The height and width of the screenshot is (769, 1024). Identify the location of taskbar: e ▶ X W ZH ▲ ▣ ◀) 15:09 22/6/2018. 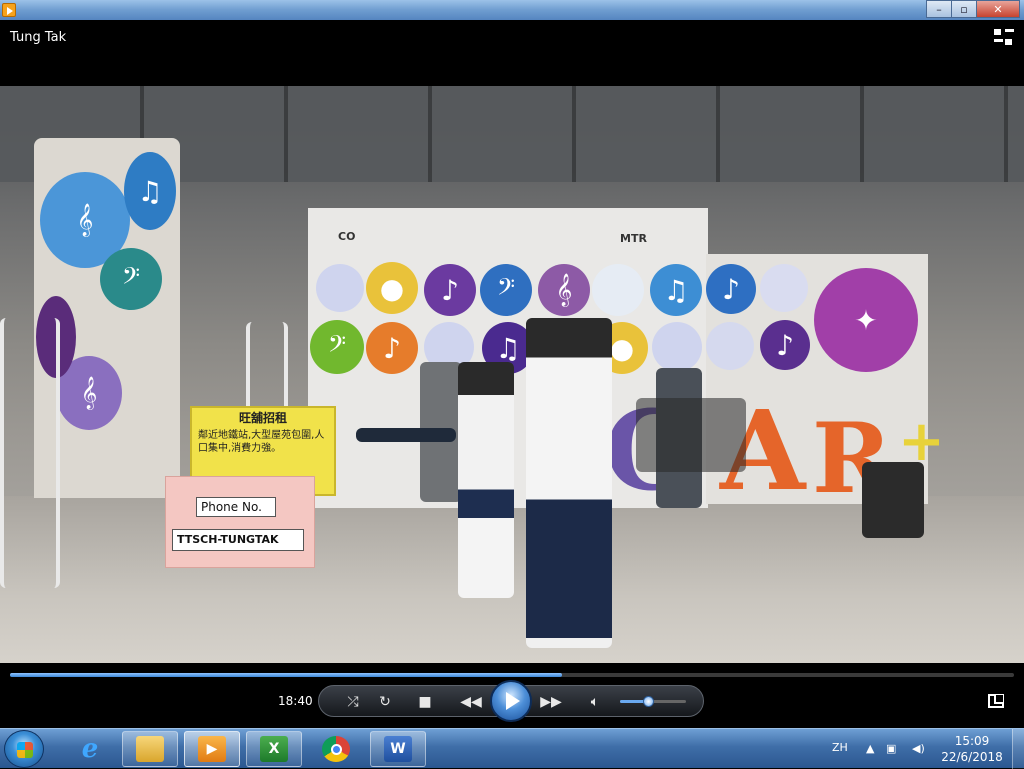
(512, 748).